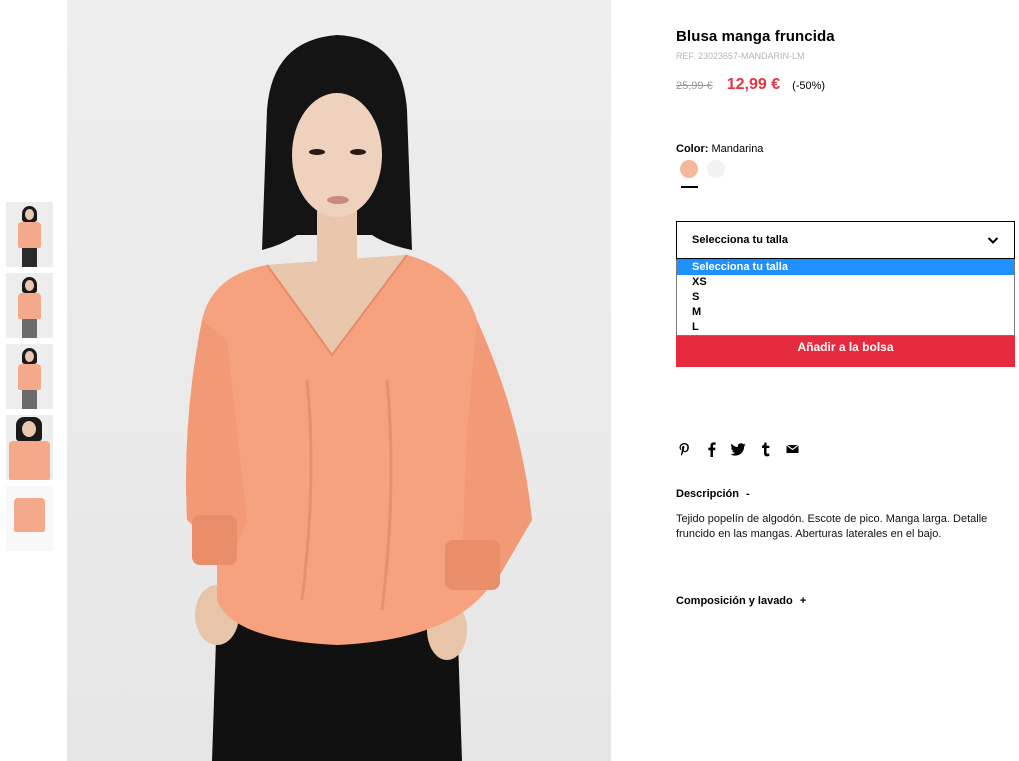 The width and height of the screenshot is (1019, 761). I want to click on size-option-l: L, so click(845, 327).